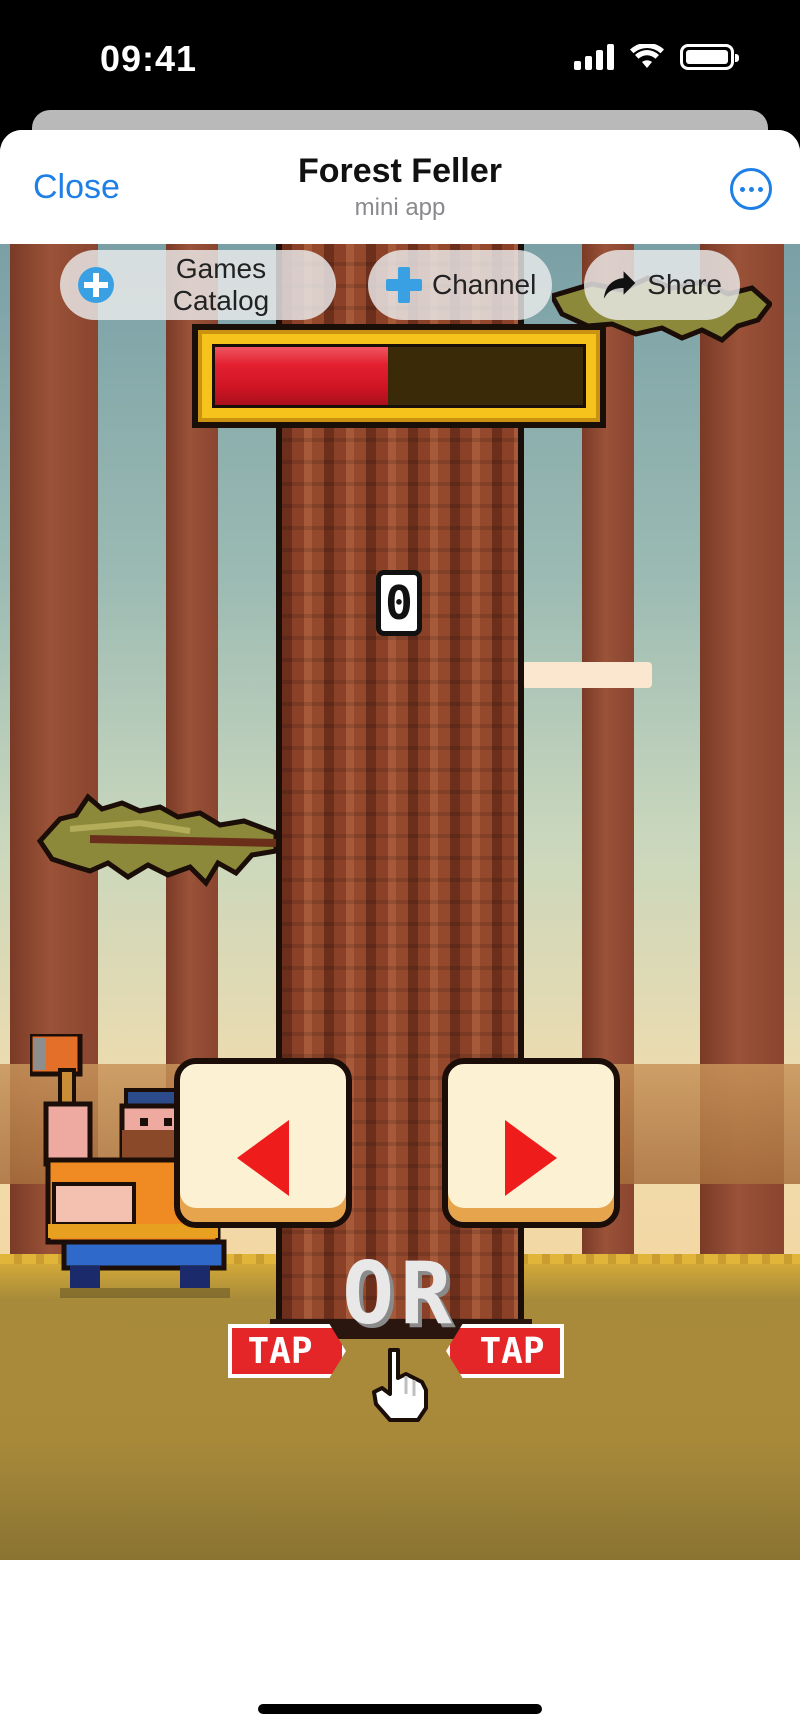 Image resolution: width=800 pixels, height=1734 pixels. Describe the element at coordinates (484, 284) in the screenshot. I see `channel-label: Channel` at that location.